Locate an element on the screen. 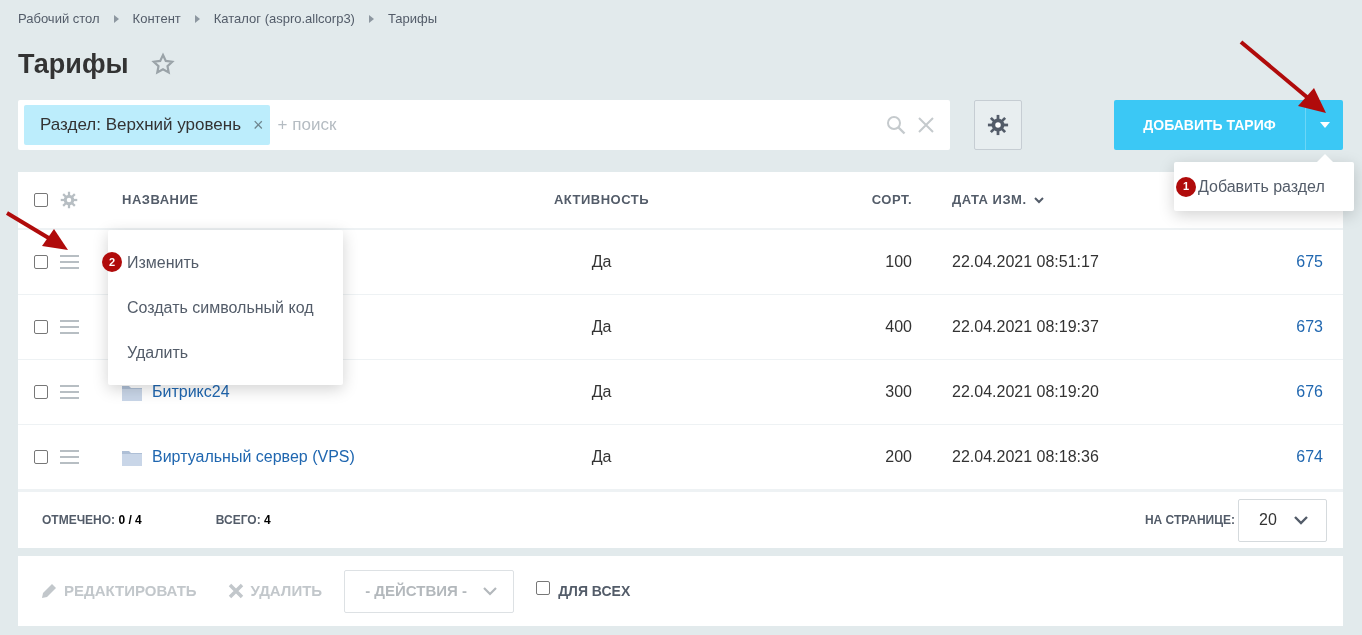 The width and height of the screenshot is (1362, 635). id-link: 674 is located at coordinates (1309, 456).